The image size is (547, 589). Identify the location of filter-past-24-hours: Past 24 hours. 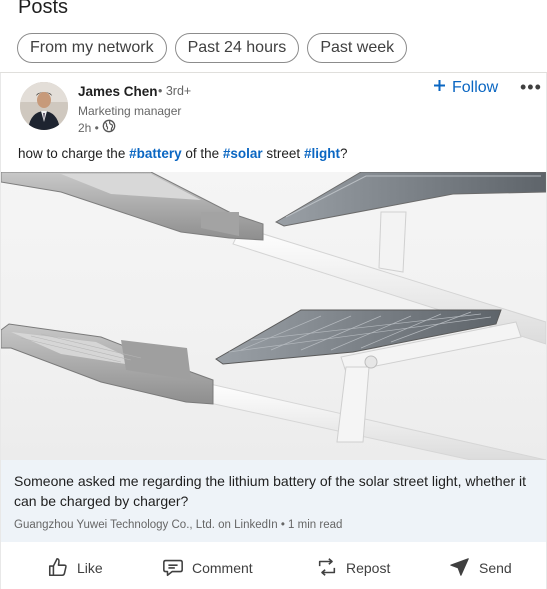
(237, 48).